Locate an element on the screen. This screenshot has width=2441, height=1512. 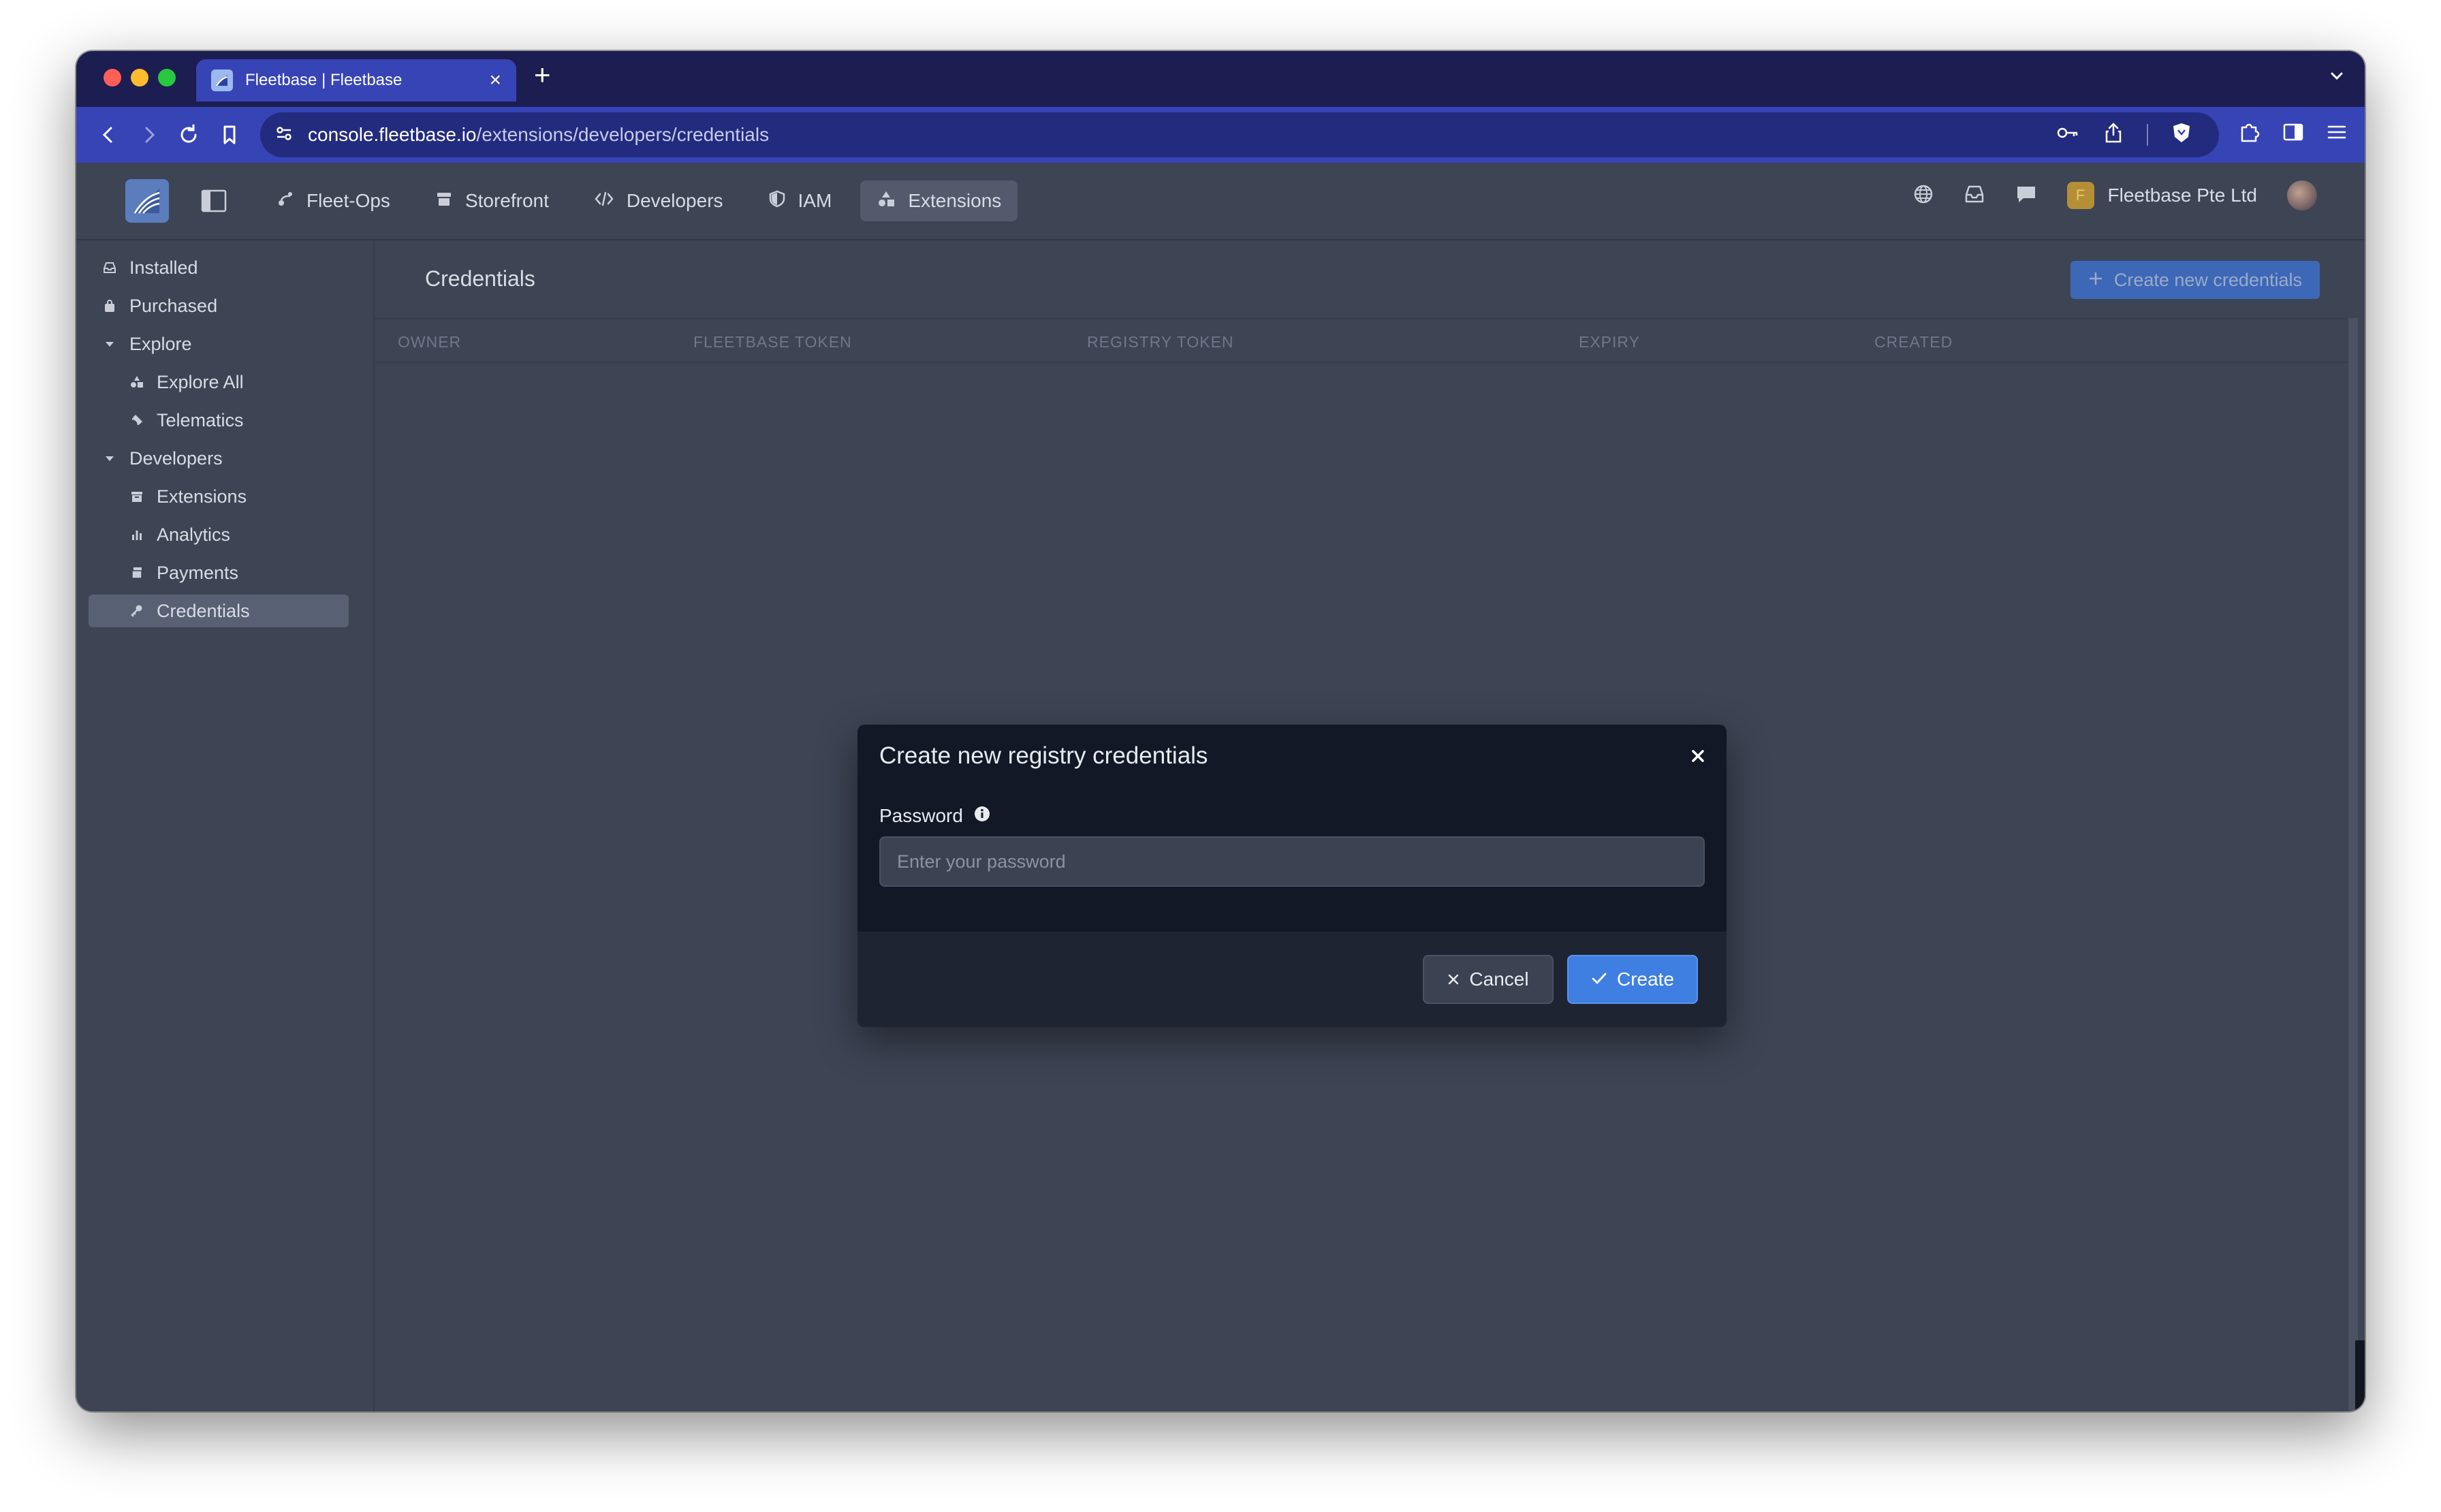
column-owner: OWNER is located at coordinates (429, 342).